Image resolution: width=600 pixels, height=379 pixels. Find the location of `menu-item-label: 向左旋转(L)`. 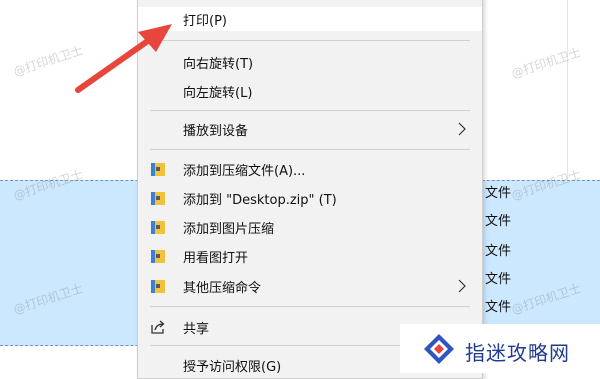

menu-item-label: 向左旋转(L) is located at coordinates (218, 93).